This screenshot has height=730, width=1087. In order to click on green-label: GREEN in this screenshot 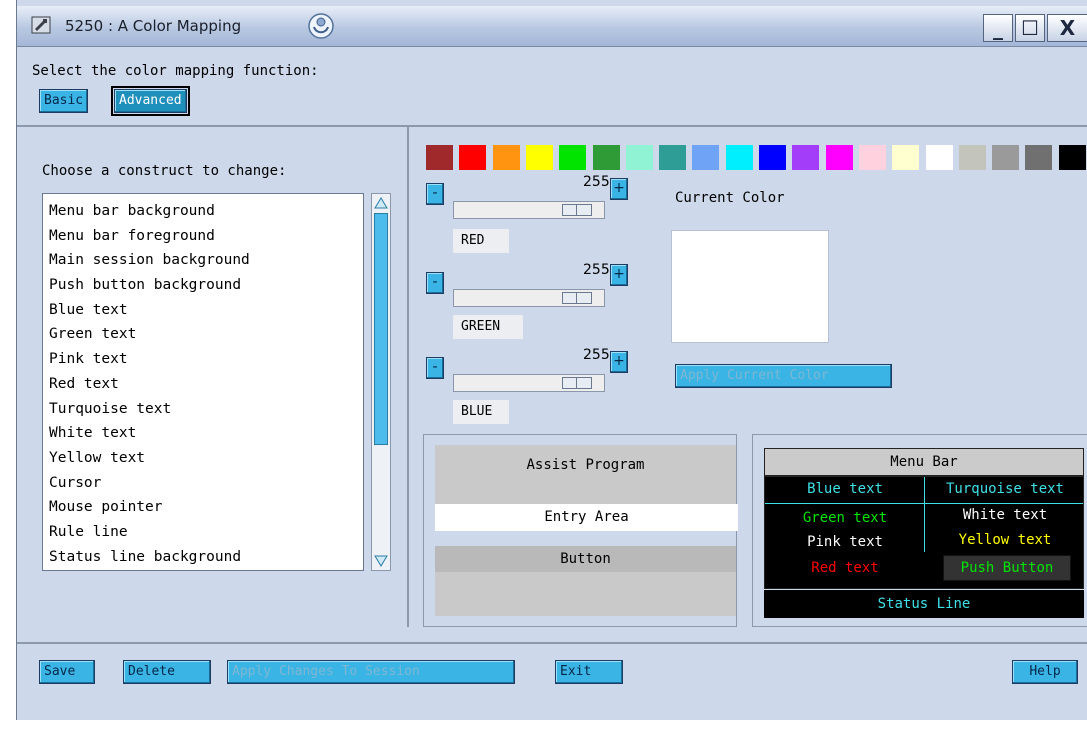, I will do `click(488, 327)`.